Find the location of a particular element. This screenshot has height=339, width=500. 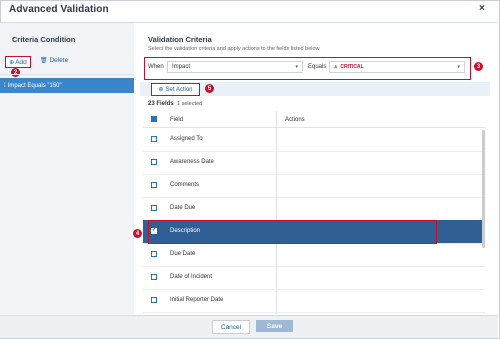

priority-icon: ⩓ is located at coordinates (336, 66).